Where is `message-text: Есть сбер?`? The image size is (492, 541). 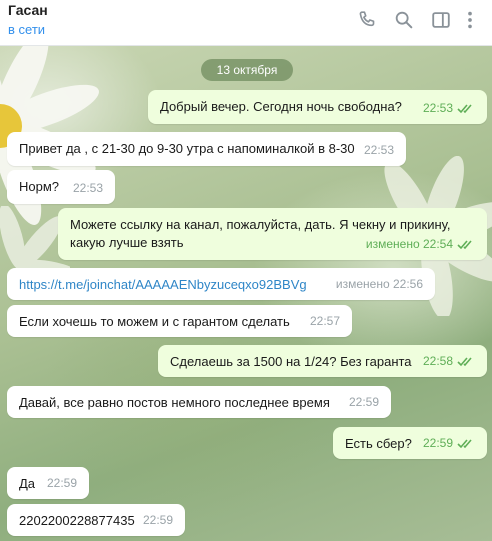
message-text: Есть сбер? is located at coordinates (378, 443).